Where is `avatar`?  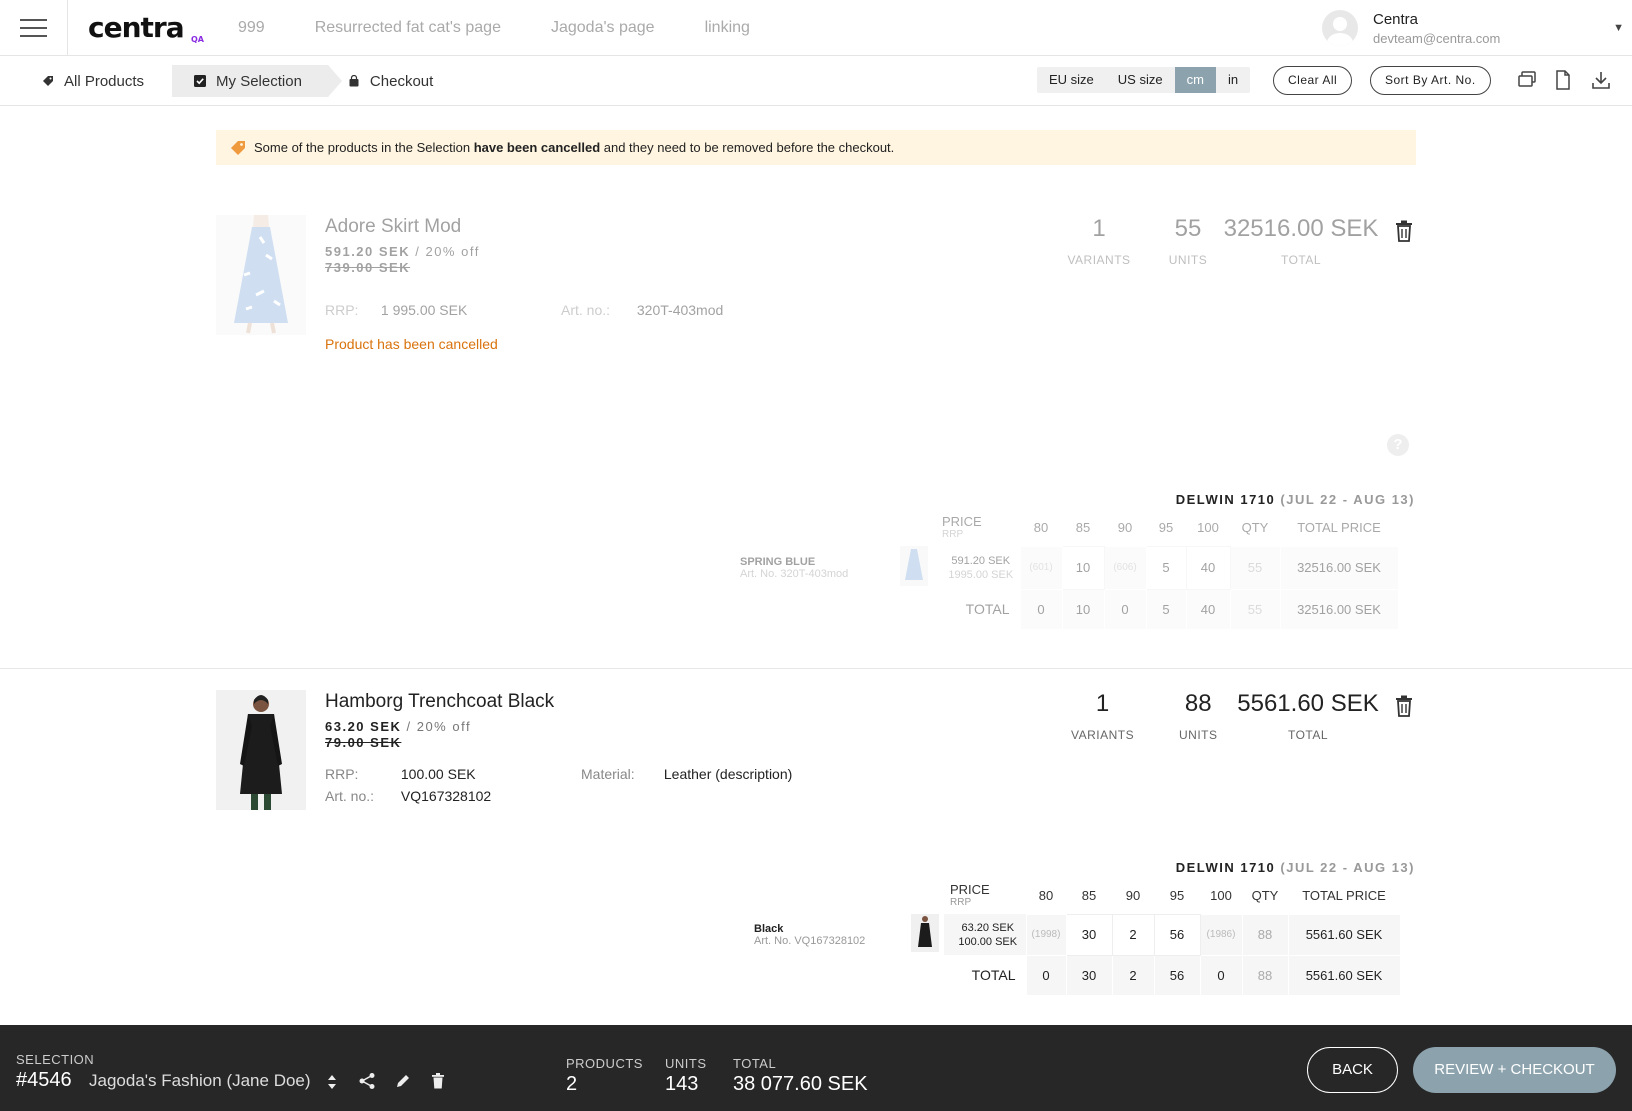 avatar is located at coordinates (1340, 28).